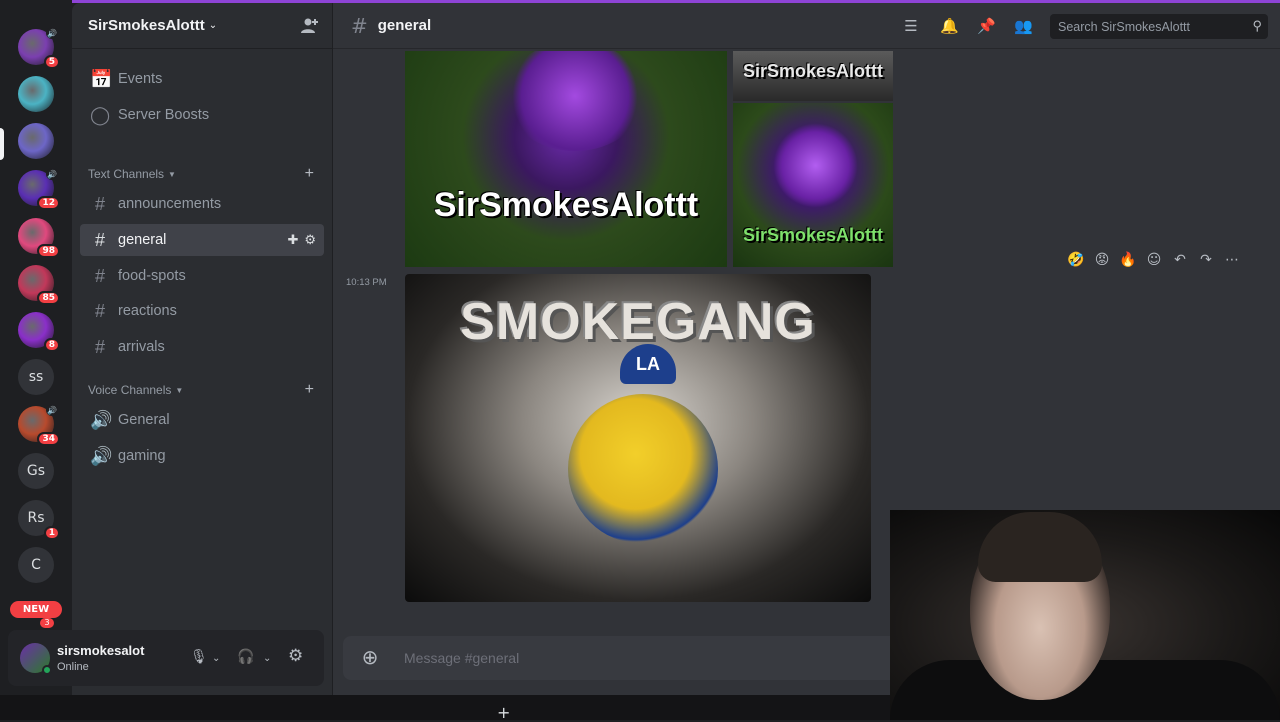 Image resolution: width=1280 pixels, height=722 pixels. What do you see at coordinates (206, 390) in the screenshot?
I see `category-voice-channels: Voice Channels ▼ +` at bounding box center [206, 390].